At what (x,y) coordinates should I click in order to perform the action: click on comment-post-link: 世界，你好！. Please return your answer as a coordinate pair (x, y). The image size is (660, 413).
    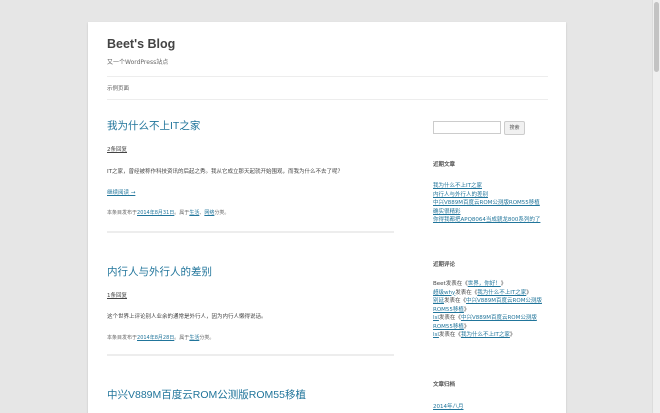
    Looking at the image, I should click on (484, 284).